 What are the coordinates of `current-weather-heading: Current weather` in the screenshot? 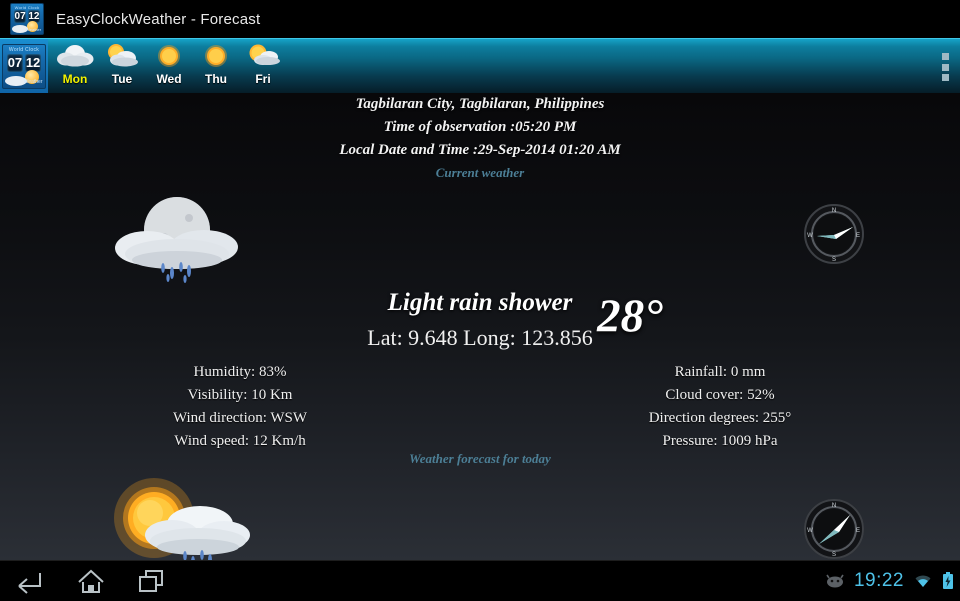 It's located at (480, 173).